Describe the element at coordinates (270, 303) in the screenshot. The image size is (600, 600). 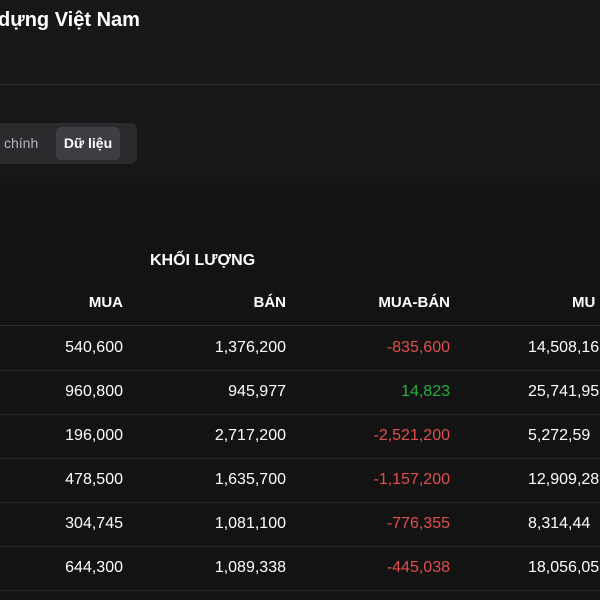
I see `column-header-sell: BÁN` at that location.